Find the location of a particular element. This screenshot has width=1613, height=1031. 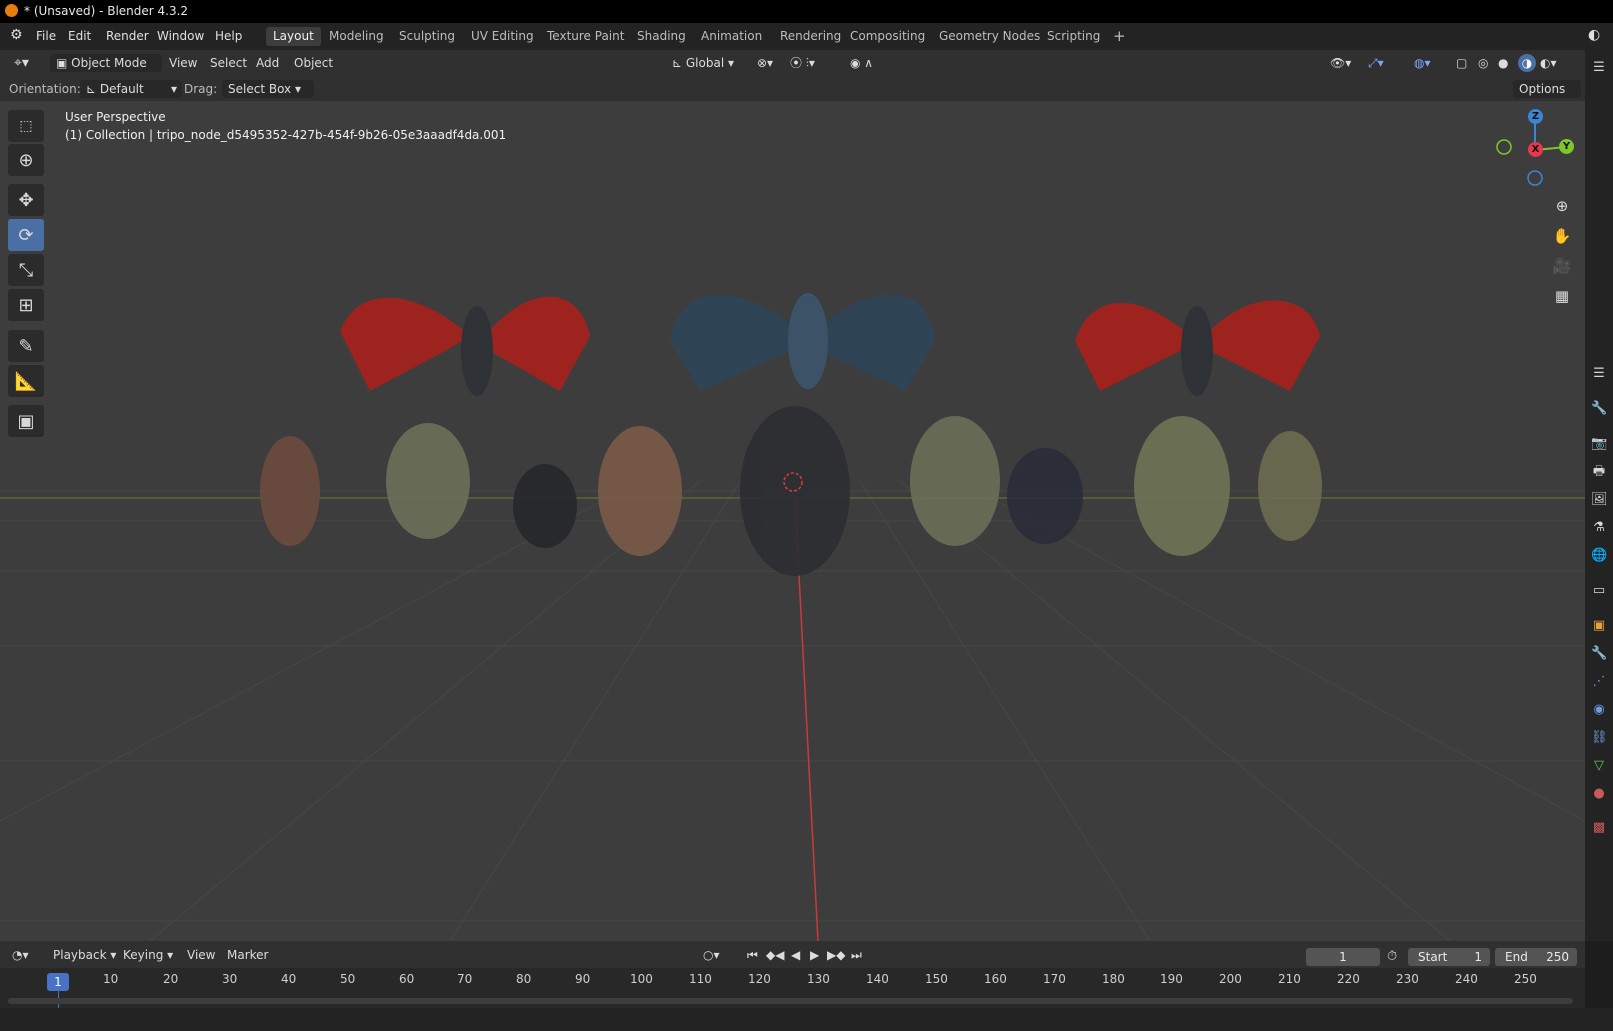

playback-menu: Playback ▾ is located at coordinates (84, 955).